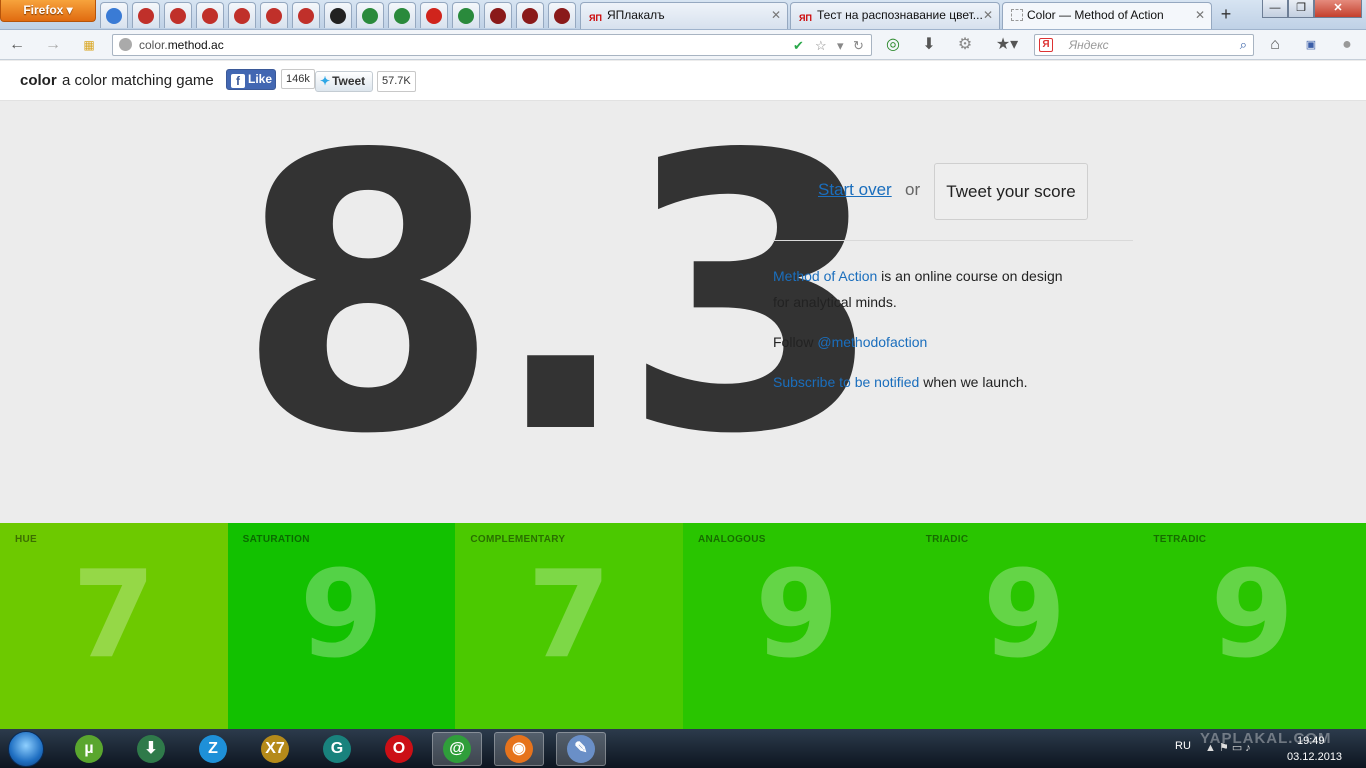  I want to click on utorrent-icon: µ, so click(89, 749).